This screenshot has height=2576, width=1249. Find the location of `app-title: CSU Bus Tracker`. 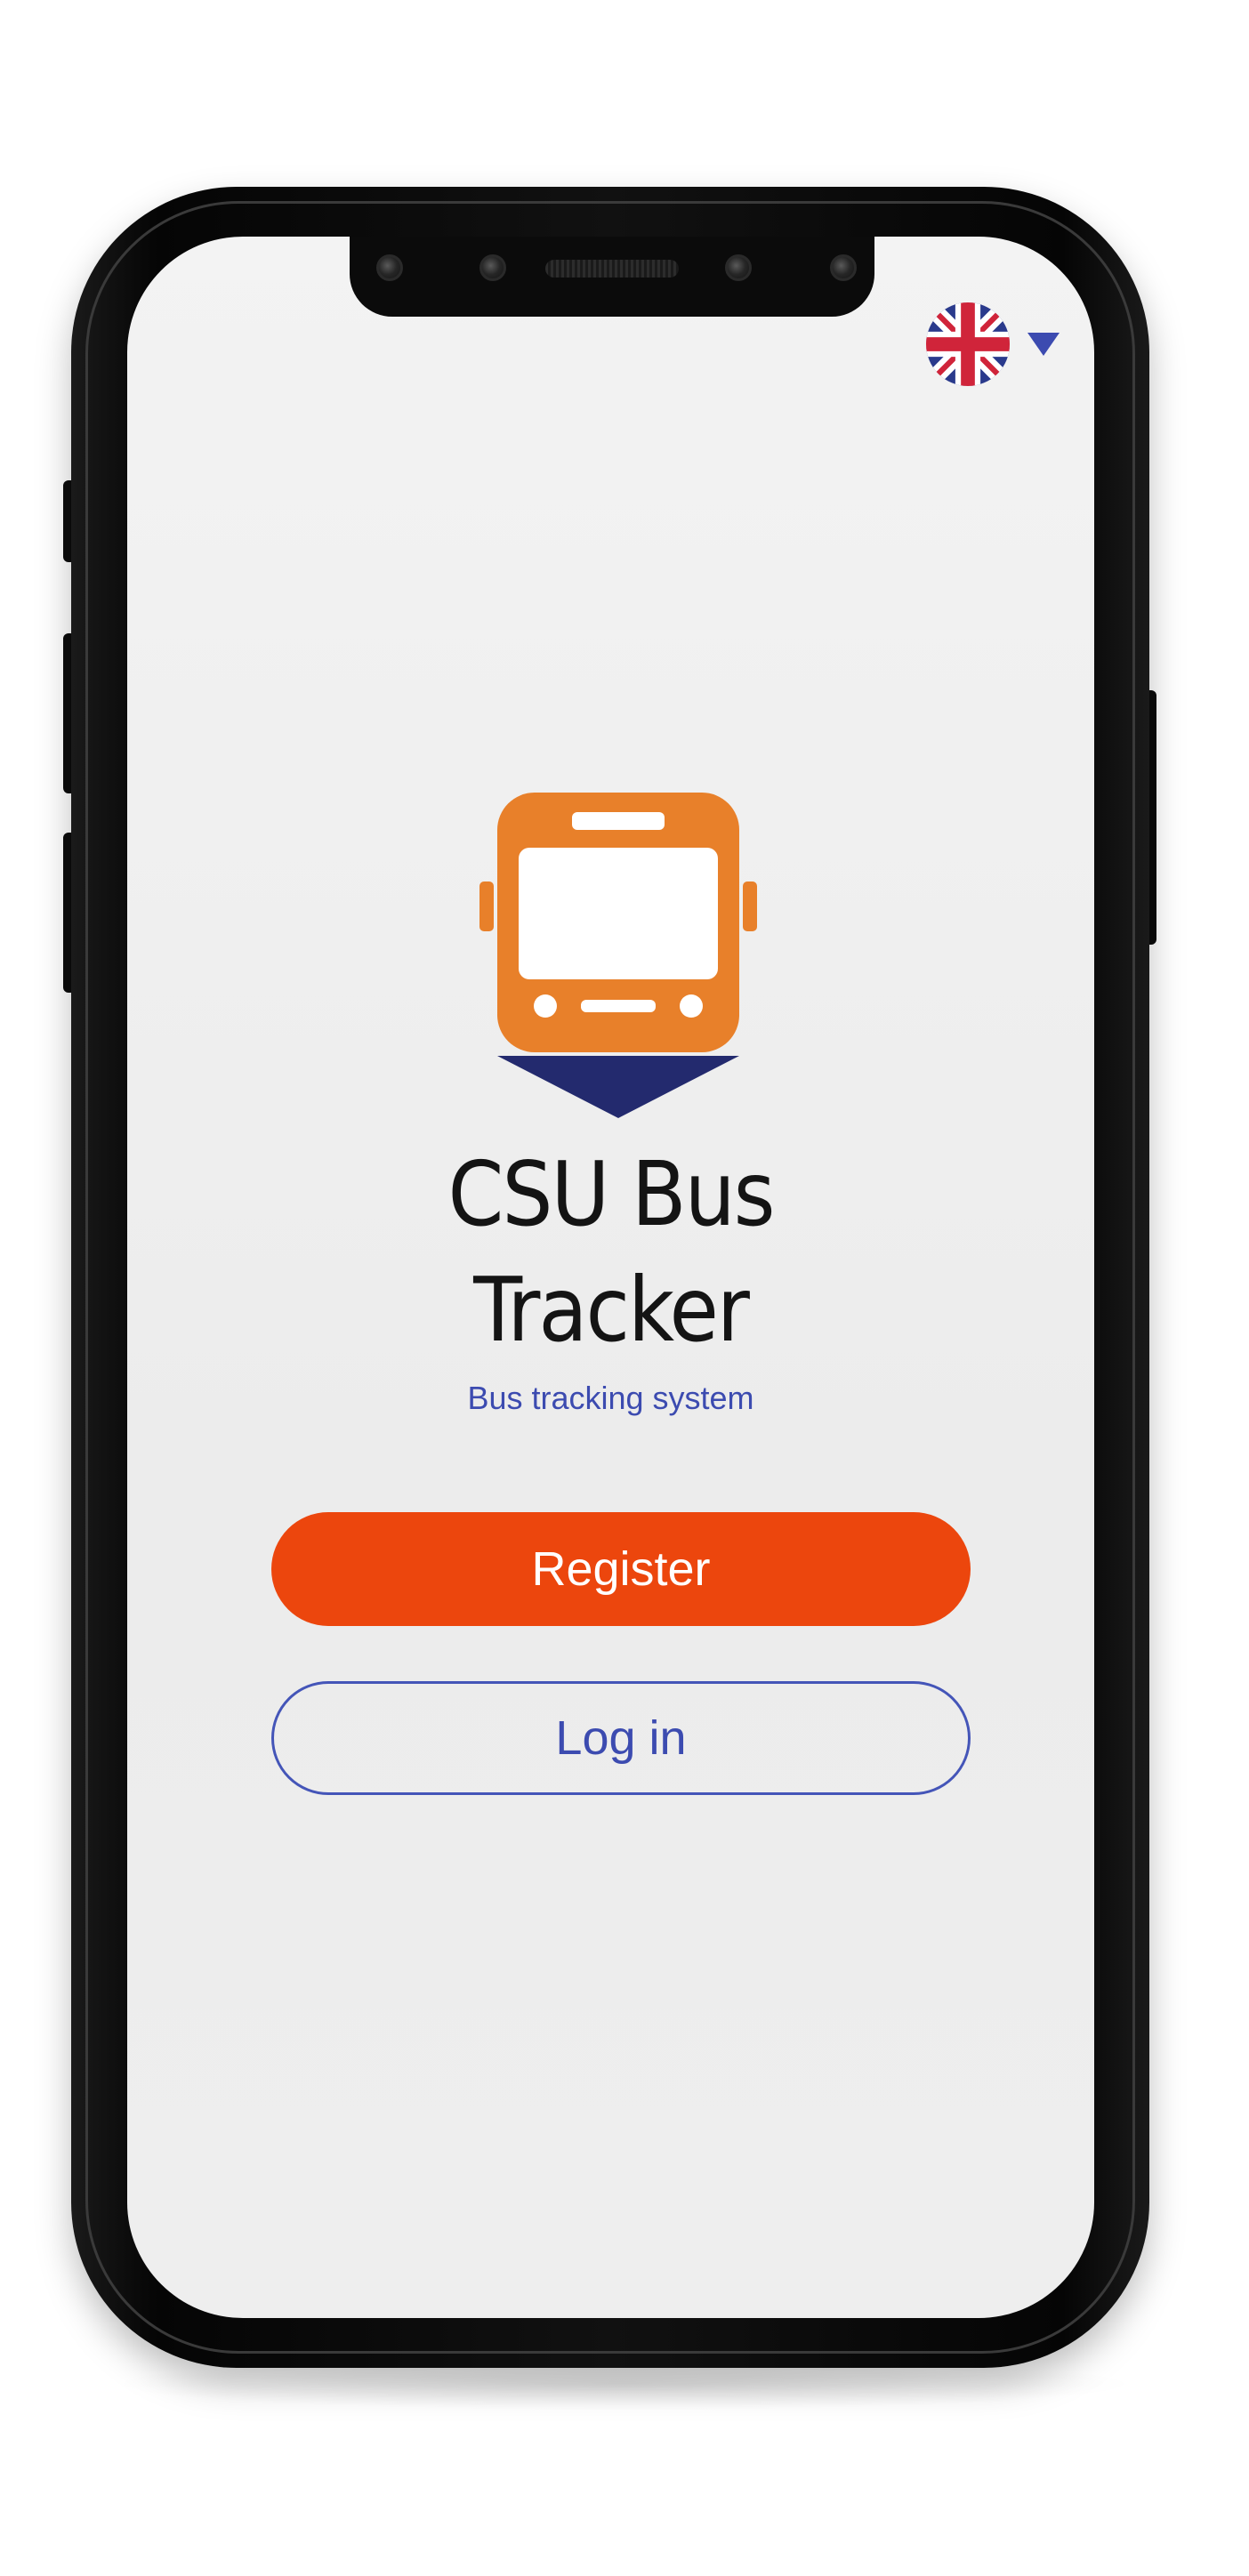

app-title: CSU Bus Tracker is located at coordinates (611, 1252).